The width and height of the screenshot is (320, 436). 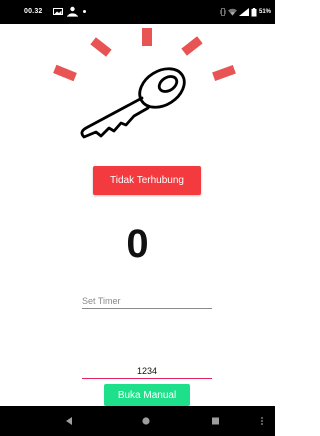 I want to click on status-time: 00.32, so click(x=33, y=11).